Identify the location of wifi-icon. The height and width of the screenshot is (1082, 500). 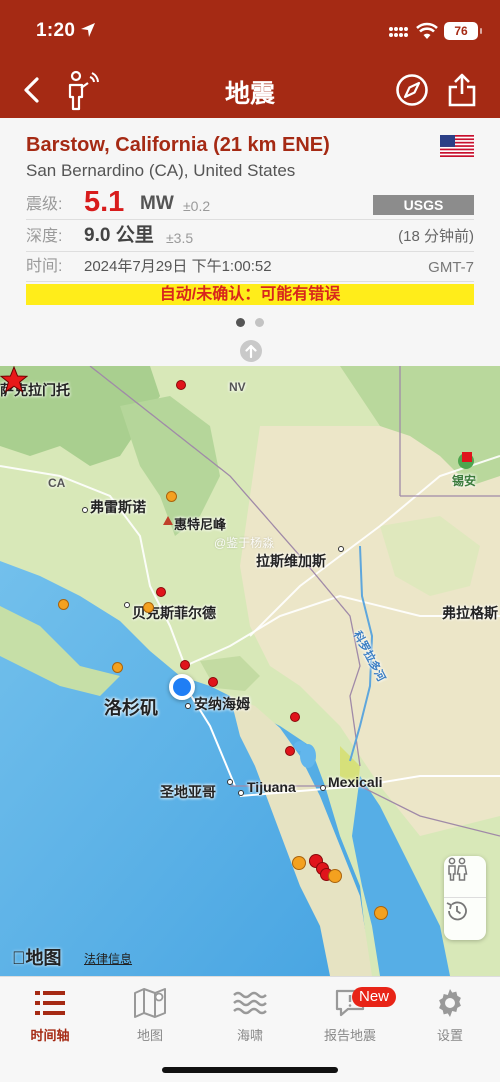
(427, 30).